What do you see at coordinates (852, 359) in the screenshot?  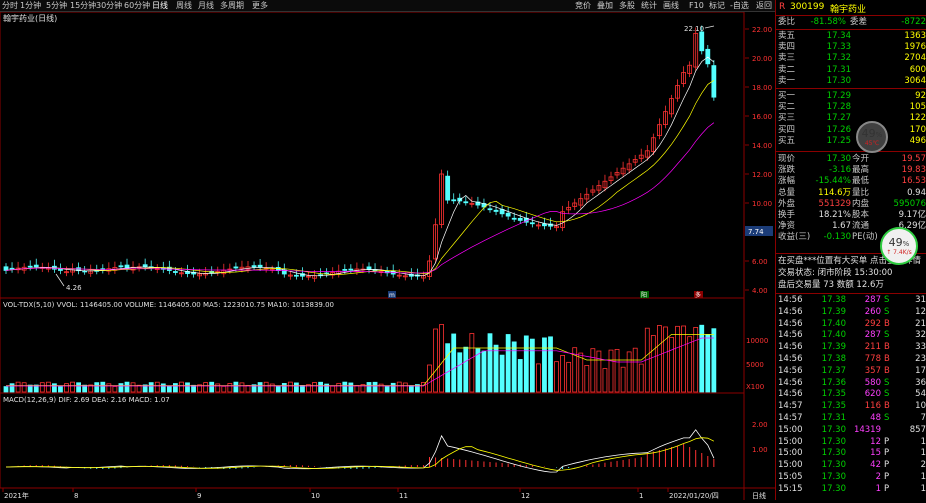 I see `tick-row: 14:56 17.38 778 B 23` at bounding box center [852, 359].